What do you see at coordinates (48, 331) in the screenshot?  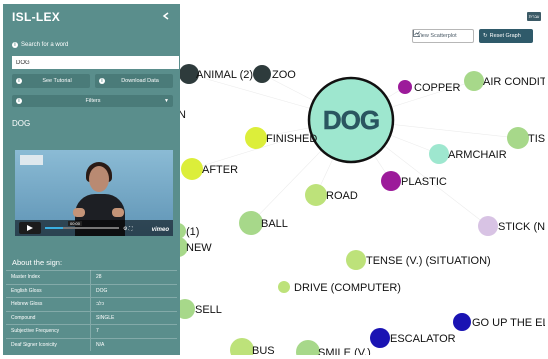 I see `info-row-label: Subjective Frequency` at bounding box center [48, 331].